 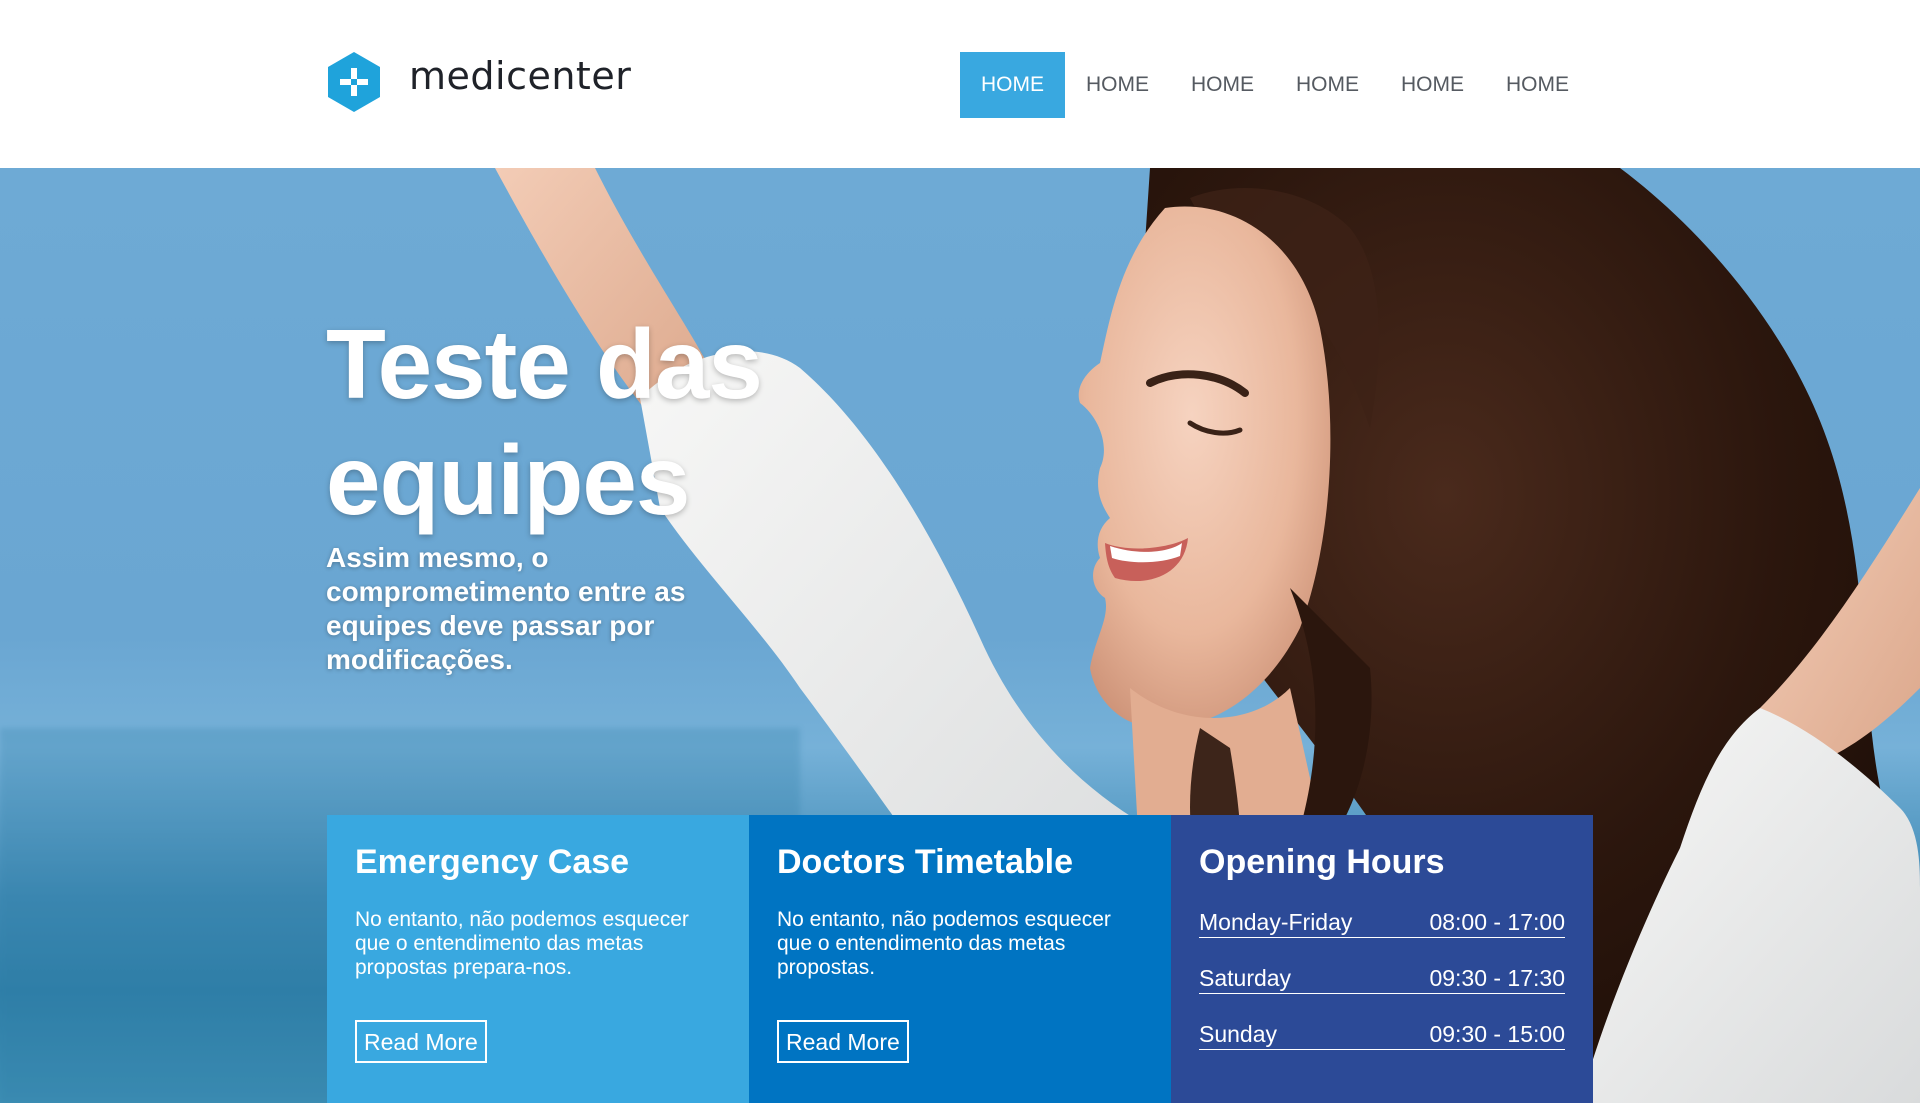 I want to click on nav-item-home-1: HOME, so click(x=1012, y=85).